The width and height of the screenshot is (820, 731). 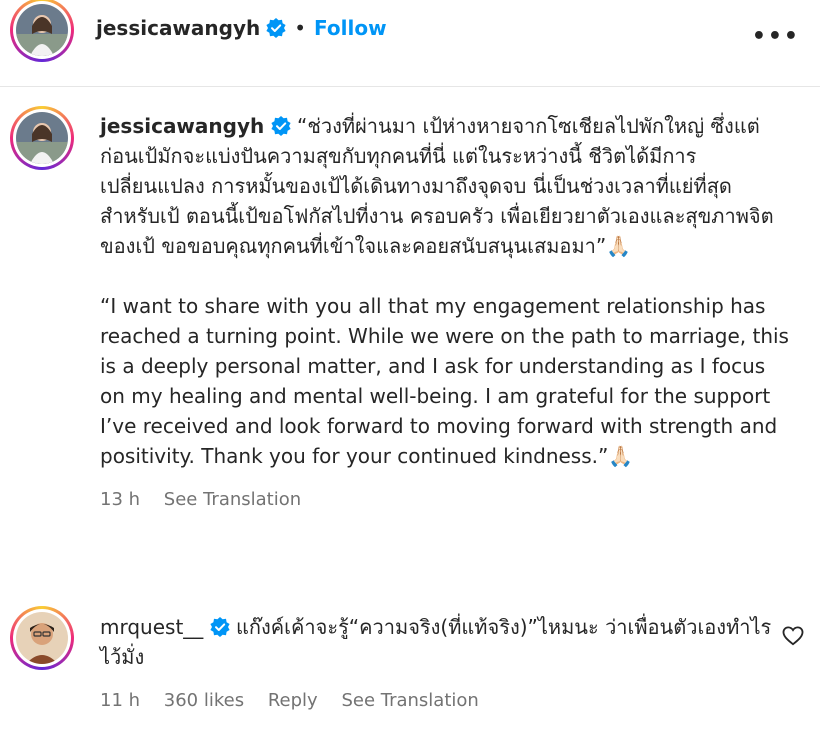 I want to click on more-options-icon: •••, so click(x=776, y=36).